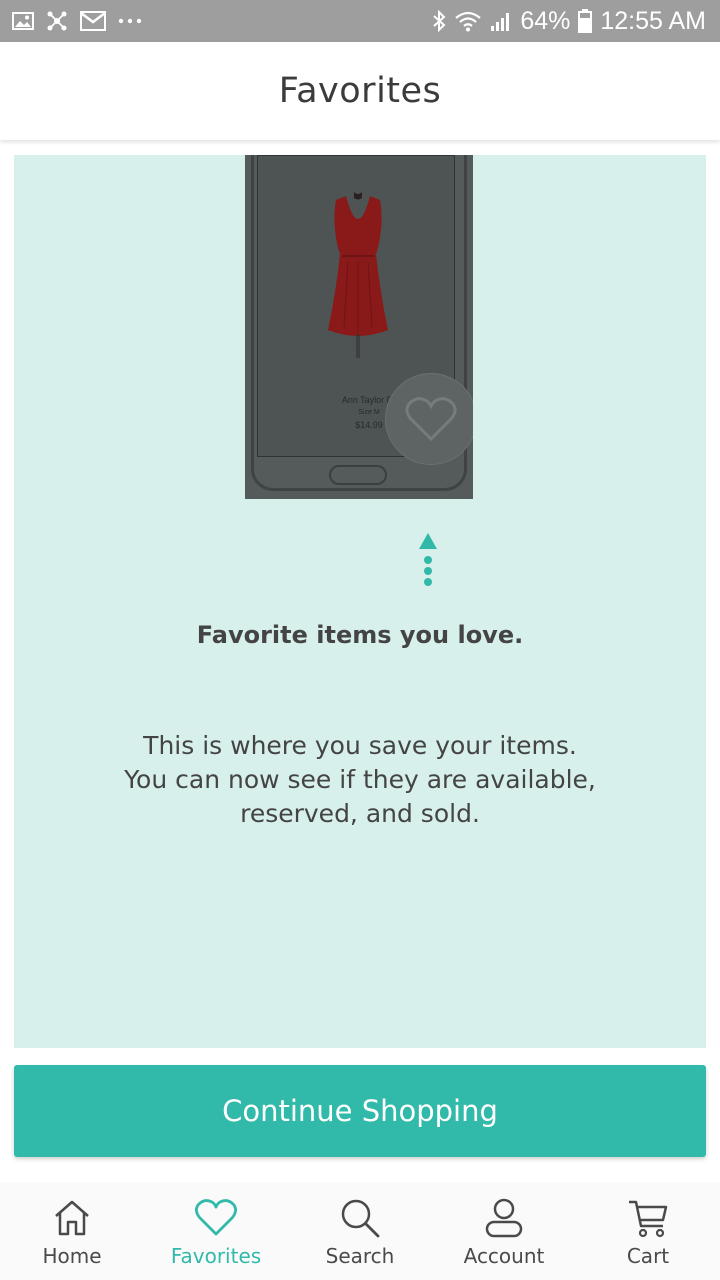 The width and height of the screenshot is (720, 1280). I want to click on image-icon, so click(23, 21).